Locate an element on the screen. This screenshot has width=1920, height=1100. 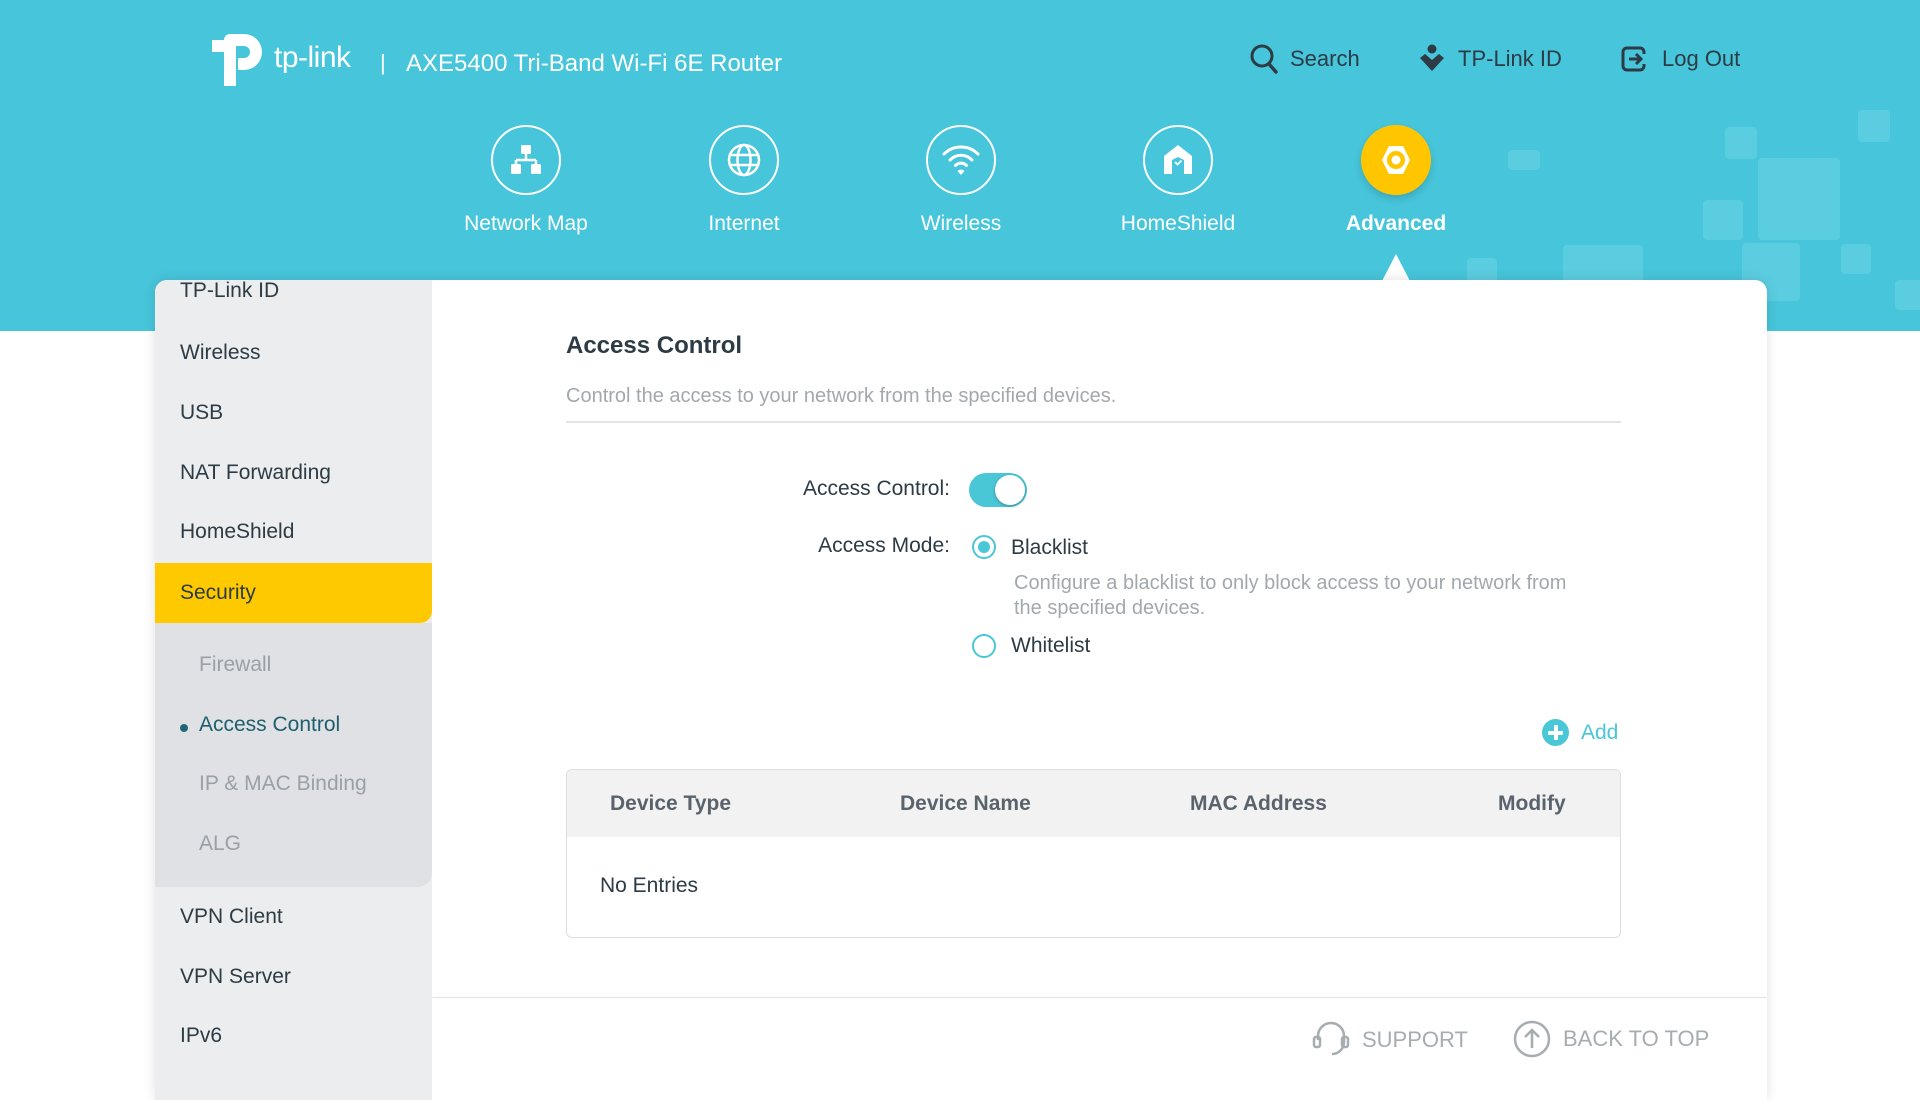
nav-label: HomeShield is located at coordinates (1178, 223).